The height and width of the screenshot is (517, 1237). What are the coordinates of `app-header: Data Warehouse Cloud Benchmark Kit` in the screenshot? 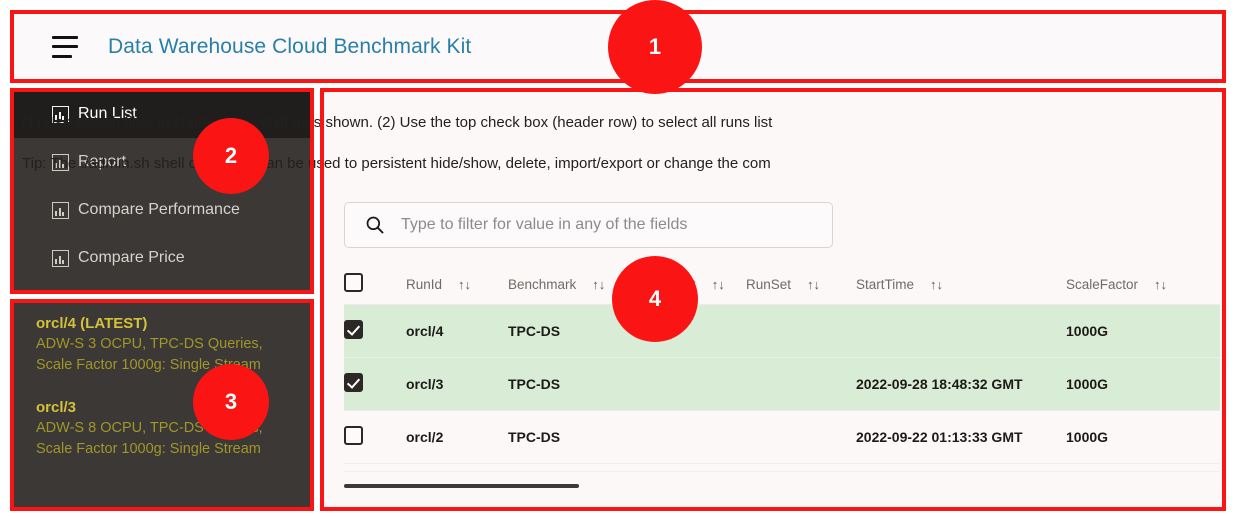 It's located at (618, 46).